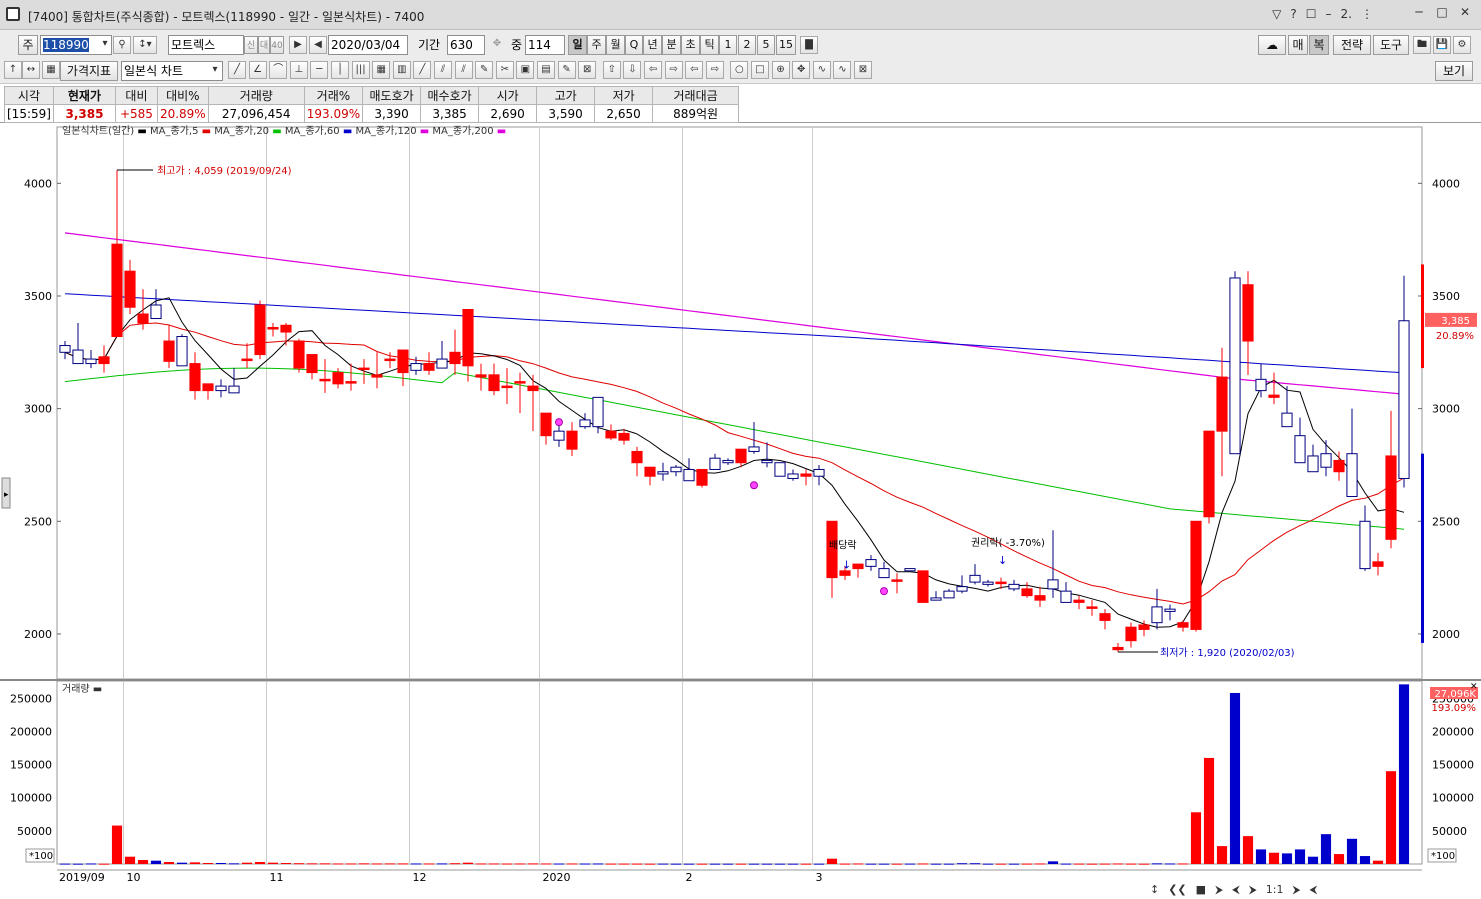 The width and height of the screenshot is (1481, 899). Describe the element at coordinates (1367, 14) in the screenshot. I see `more-icon: ⋮` at that location.